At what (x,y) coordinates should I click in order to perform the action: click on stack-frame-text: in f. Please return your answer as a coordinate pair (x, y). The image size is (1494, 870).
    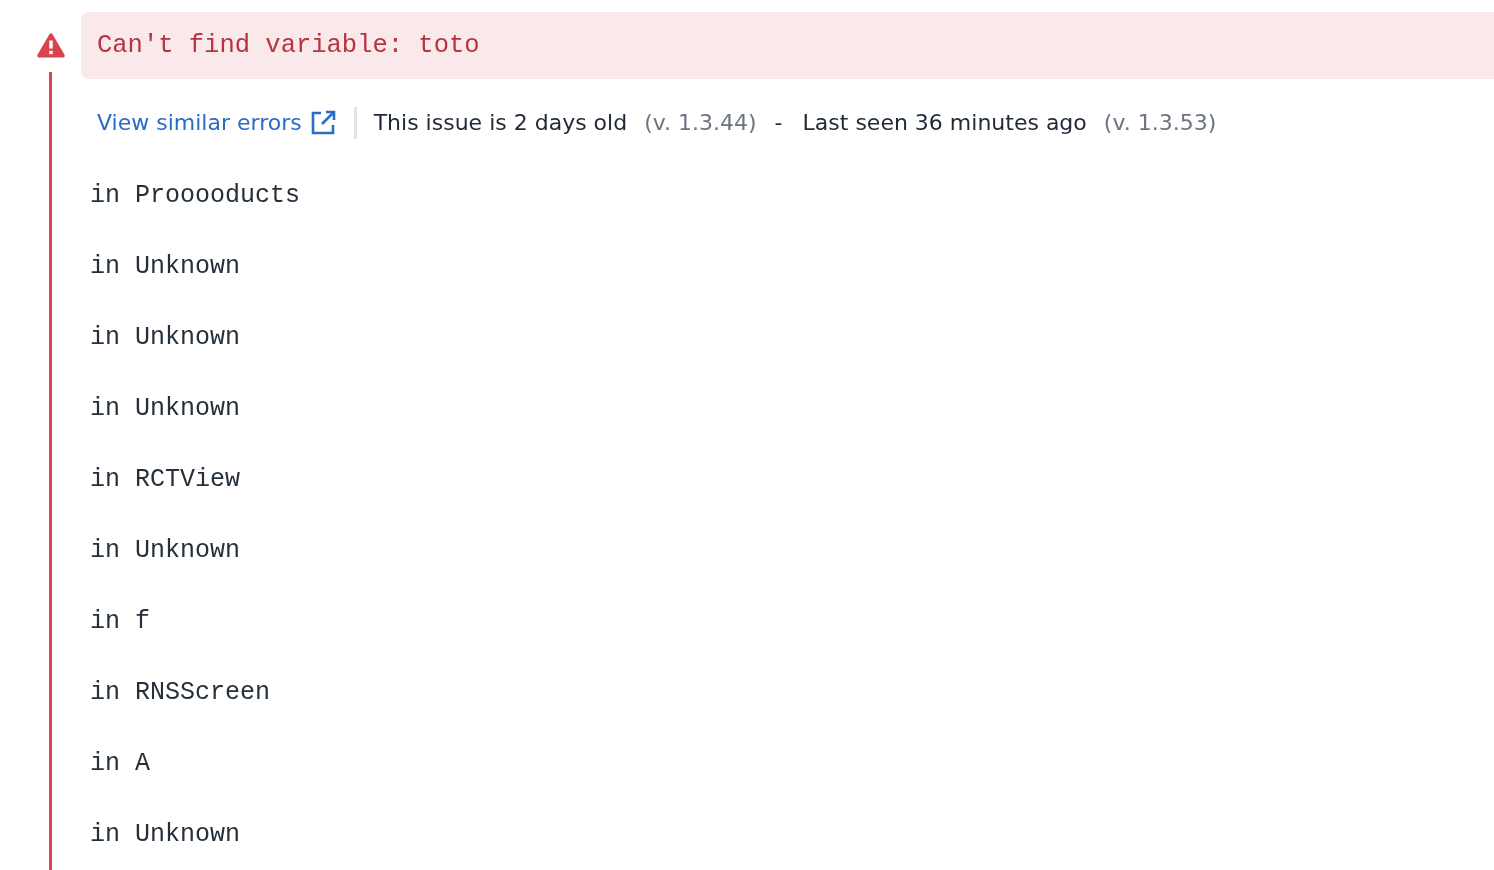
    Looking at the image, I should click on (120, 621).